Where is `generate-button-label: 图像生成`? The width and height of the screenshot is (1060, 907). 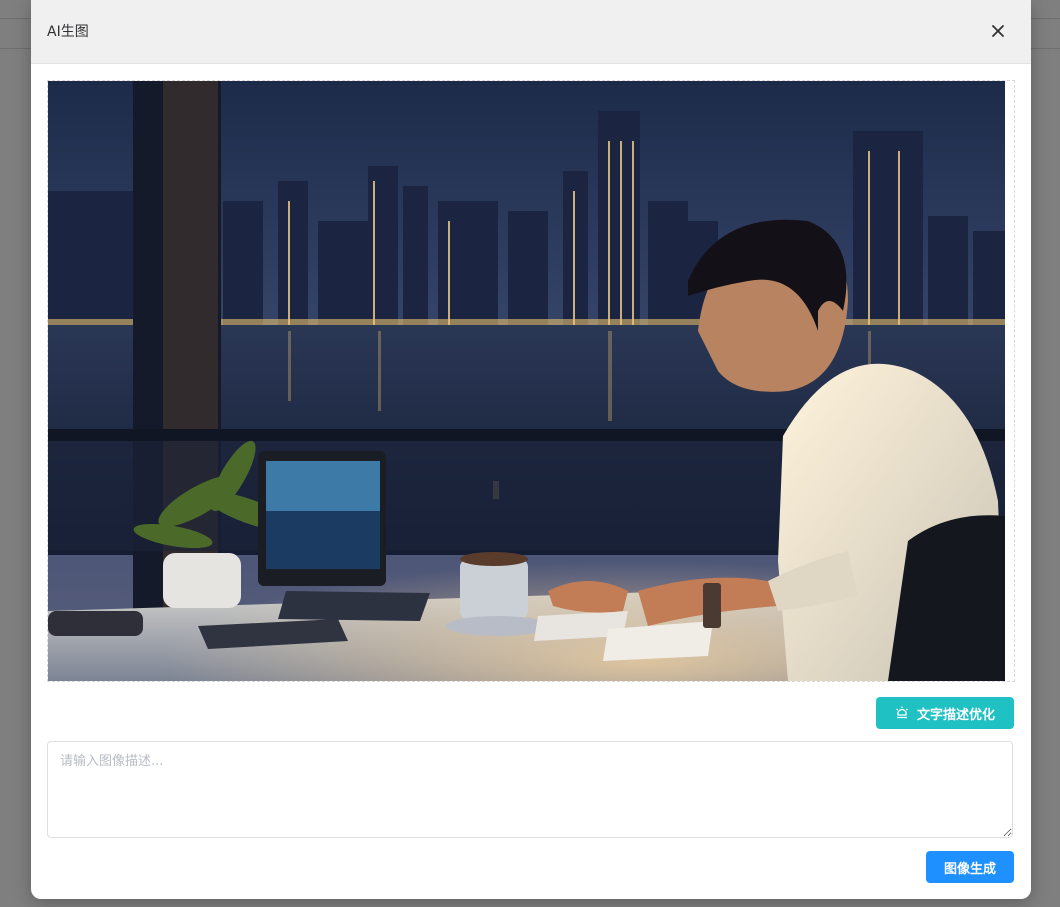 generate-button-label: 图像生成 is located at coordinates (969, 869).